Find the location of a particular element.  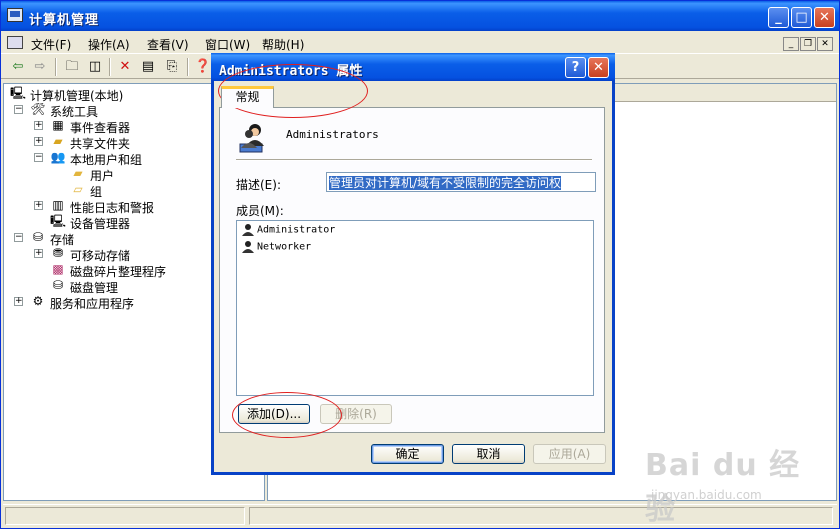

description-field: 管理员对计算机/域有不受限制的完全访问权 is located at coordinates (461, 182).